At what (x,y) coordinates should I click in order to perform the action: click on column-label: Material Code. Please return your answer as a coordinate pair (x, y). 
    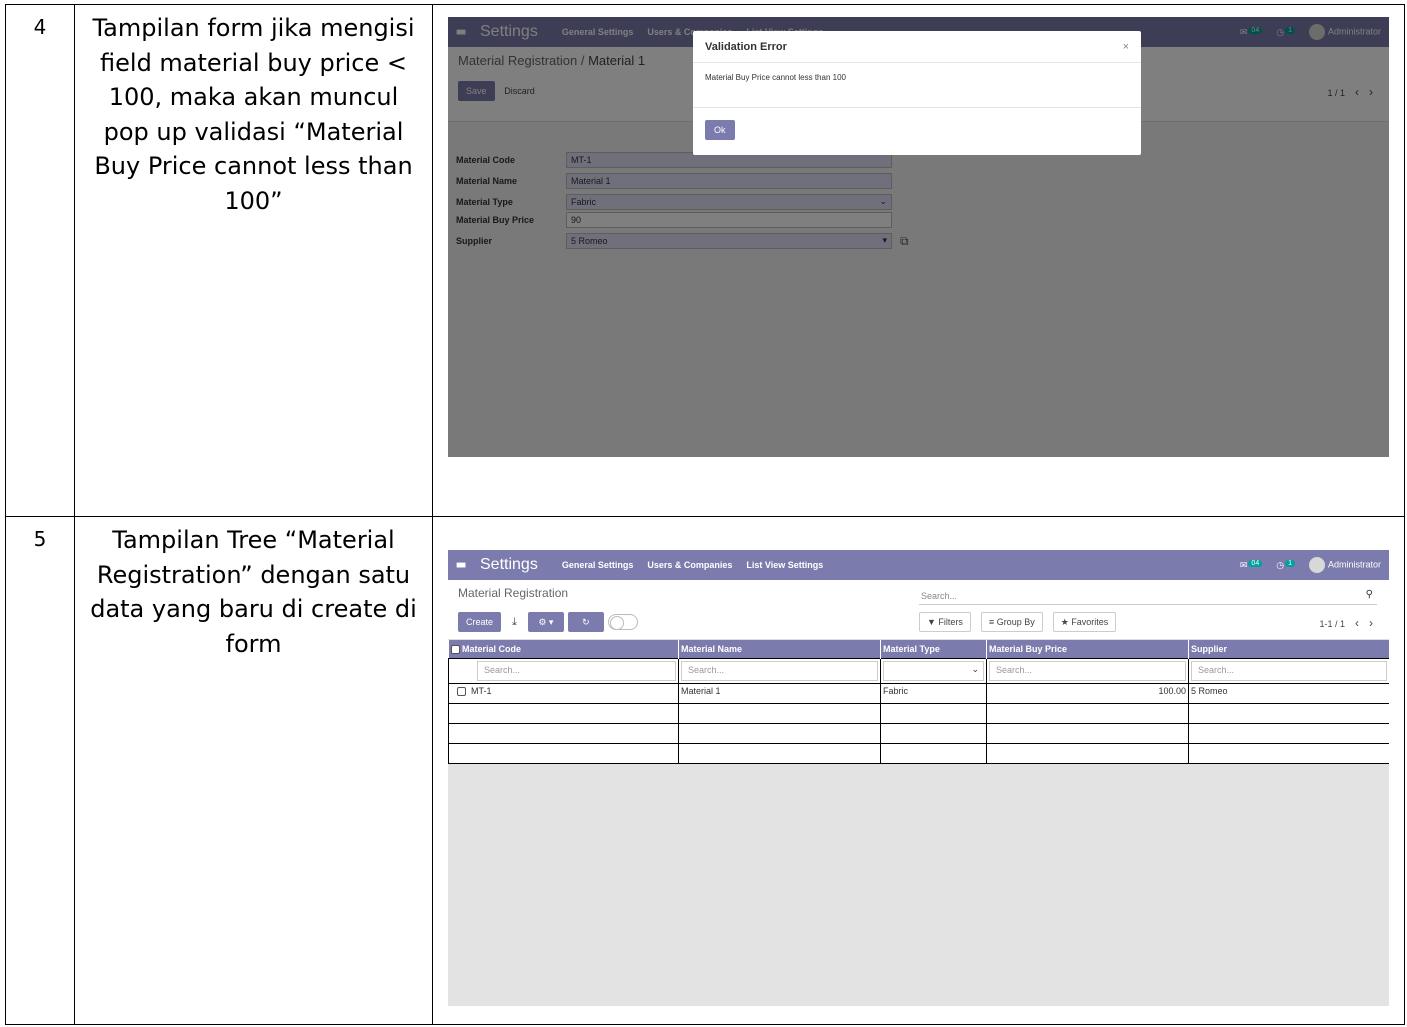
    Looking at the image, I should click on (492, 648).